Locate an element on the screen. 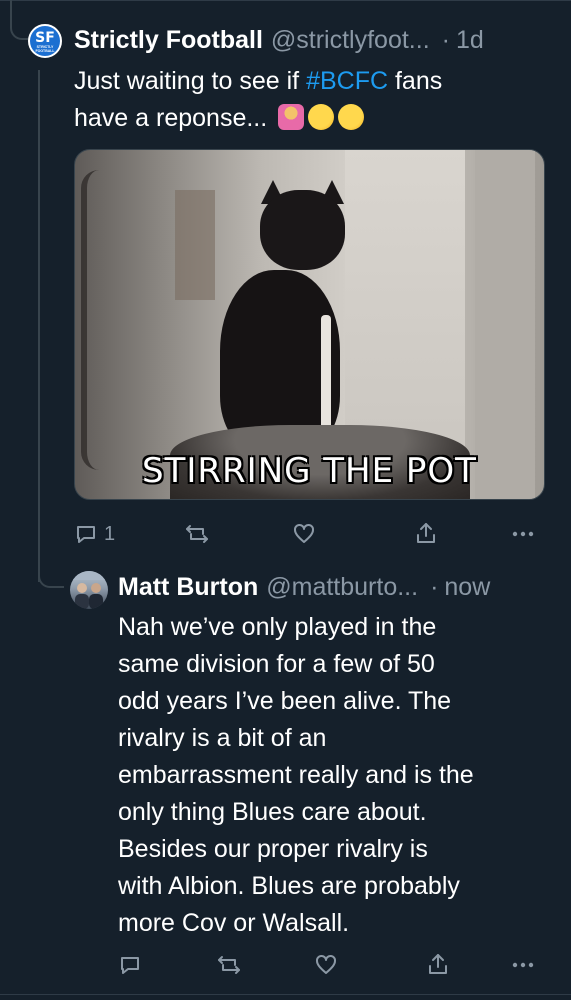 This screenshot has width=571, height=1000. person-shrugging-emoji is located at coordinates (291, 117).